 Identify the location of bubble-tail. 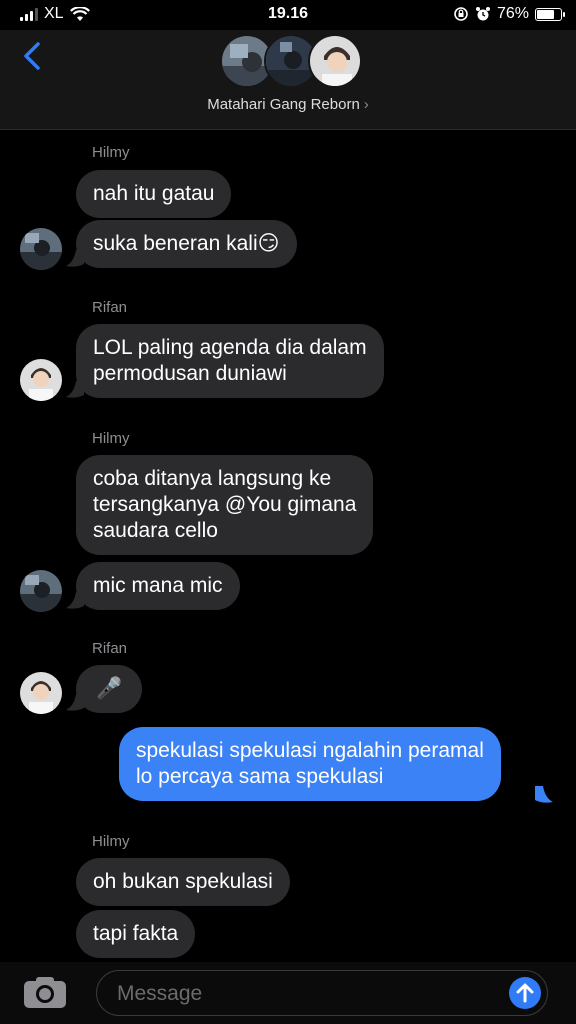
(544, 794).